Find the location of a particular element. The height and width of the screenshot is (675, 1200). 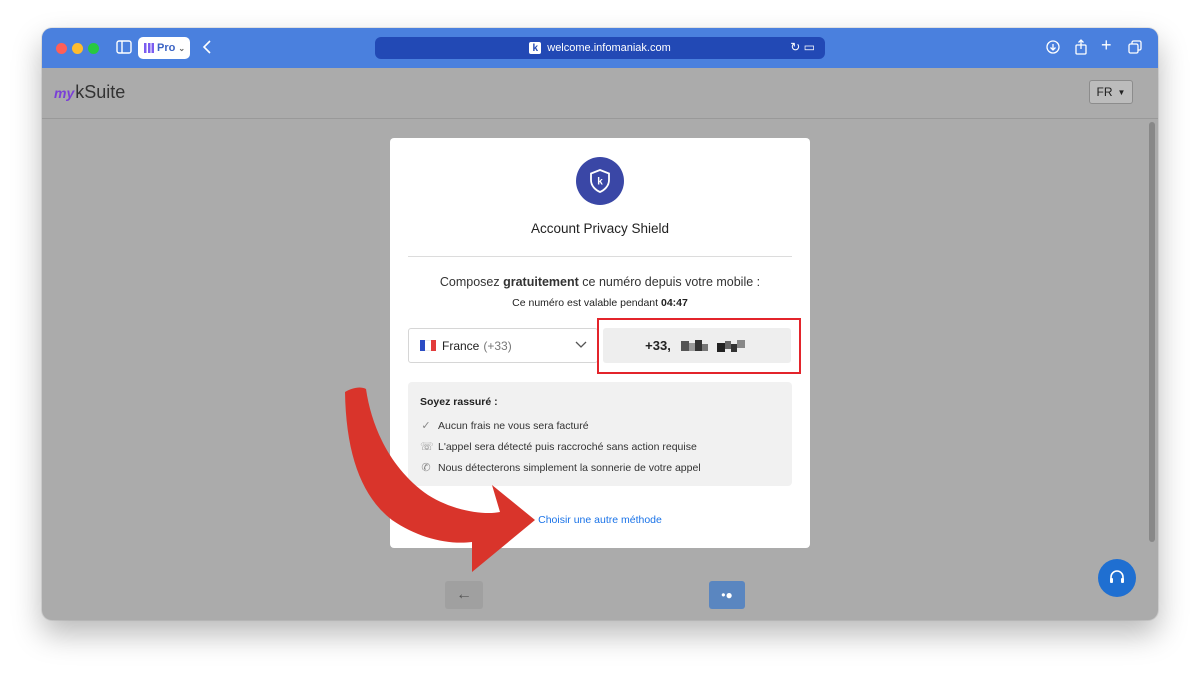

mykSuite-logo: mykSuite is located at coordinates (89, 92).